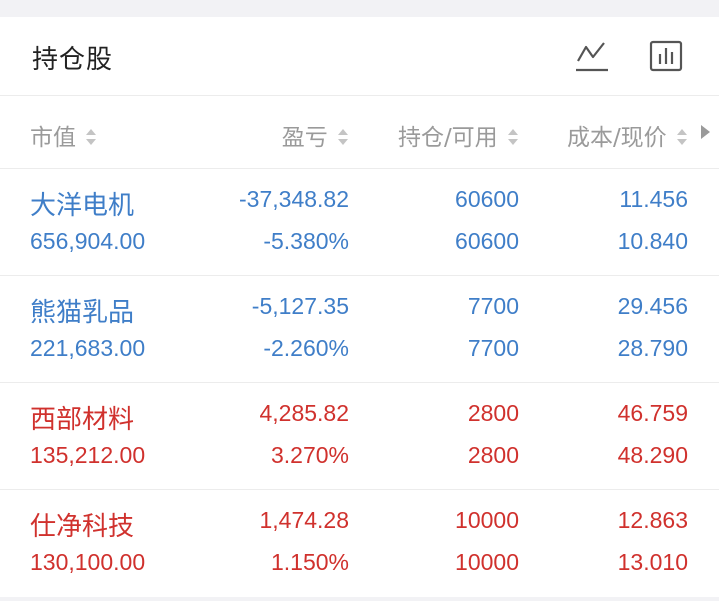  Describe the element at coordinates (53, 138) in the screenshot. I see `column-market-value-label: 市值` at that location.